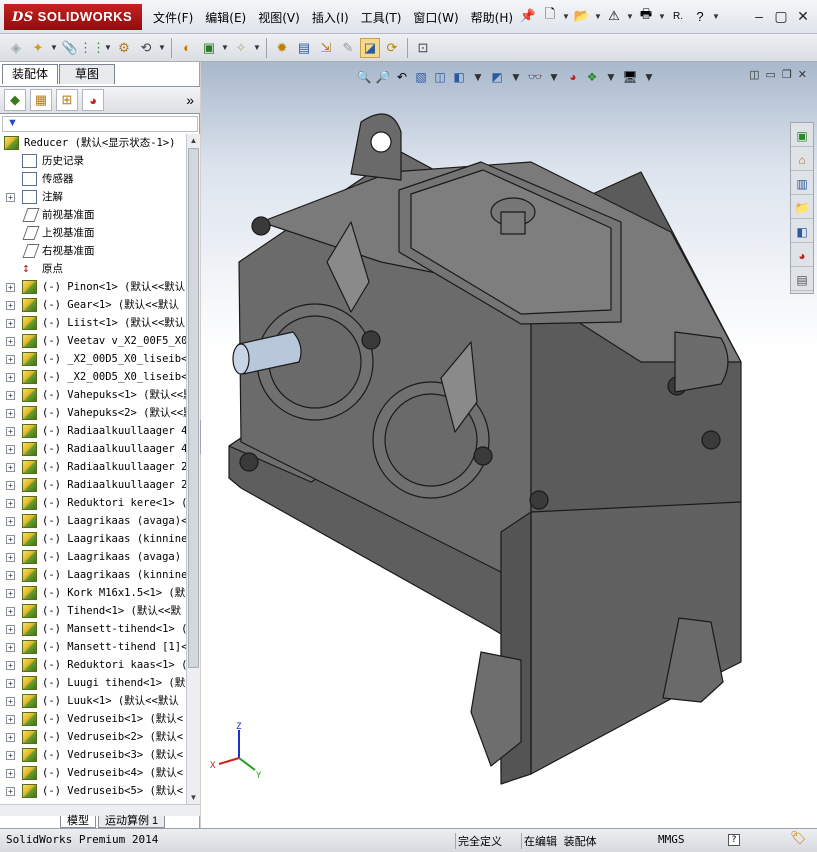 This screenshot has height=852, width=817. Describe the element at coordinates (93, 647) in the screenshot. I see `tree-component-item: + (-) Mansett-tihend [1]<` at that location.